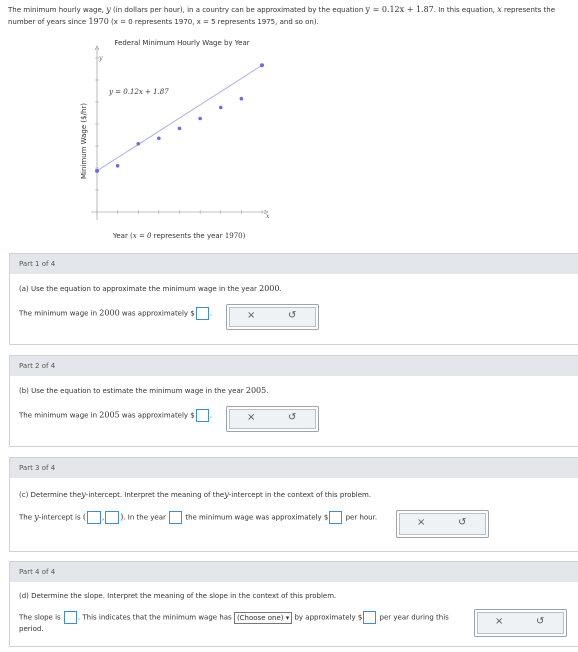  I want to click on y-axis-label: Minimum Wage ($/hr), so click(84, 141).